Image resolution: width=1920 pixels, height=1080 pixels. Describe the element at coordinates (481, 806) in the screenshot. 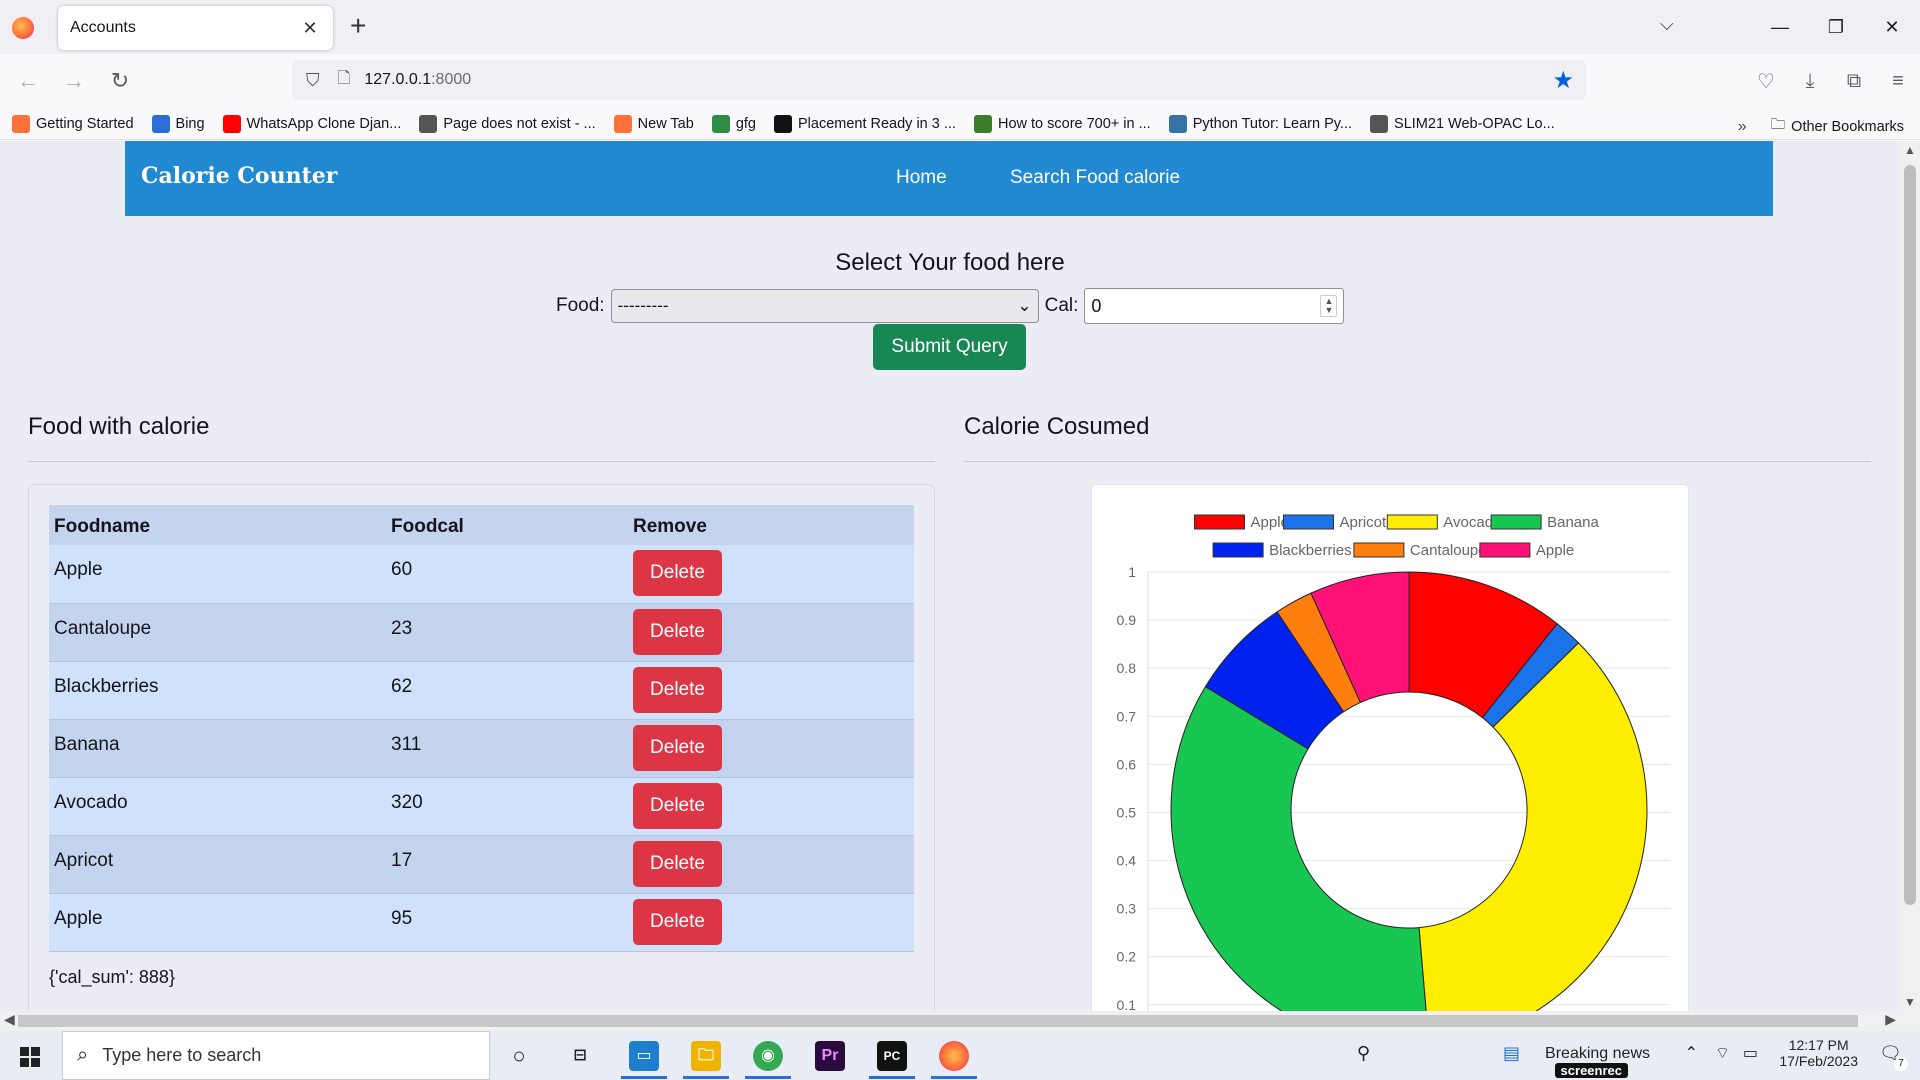

I see `table-row: Avocado 320 Delete` at that location.